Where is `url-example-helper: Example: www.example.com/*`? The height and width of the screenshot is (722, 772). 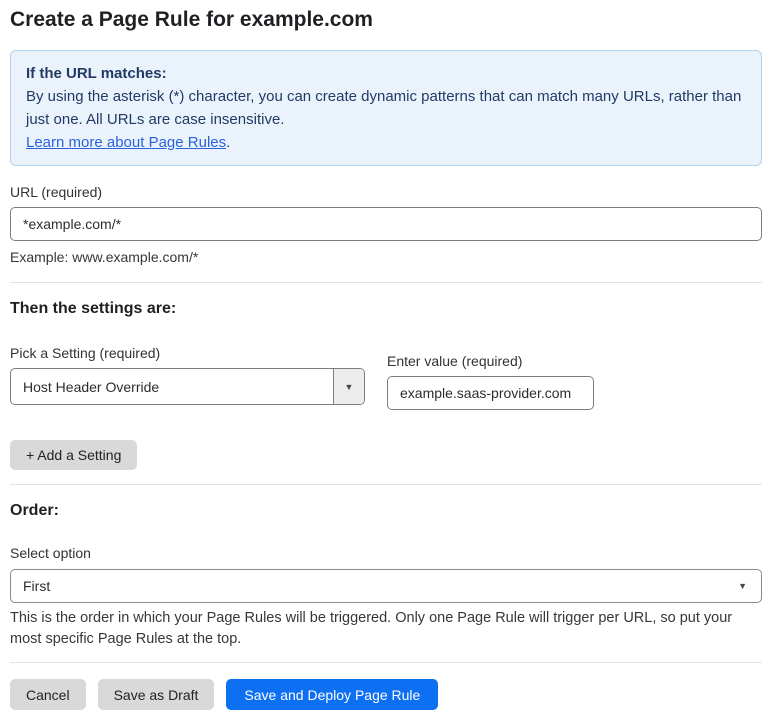 url-example-helper: Example: www.example.com/* is located at coordinates (104, 257).